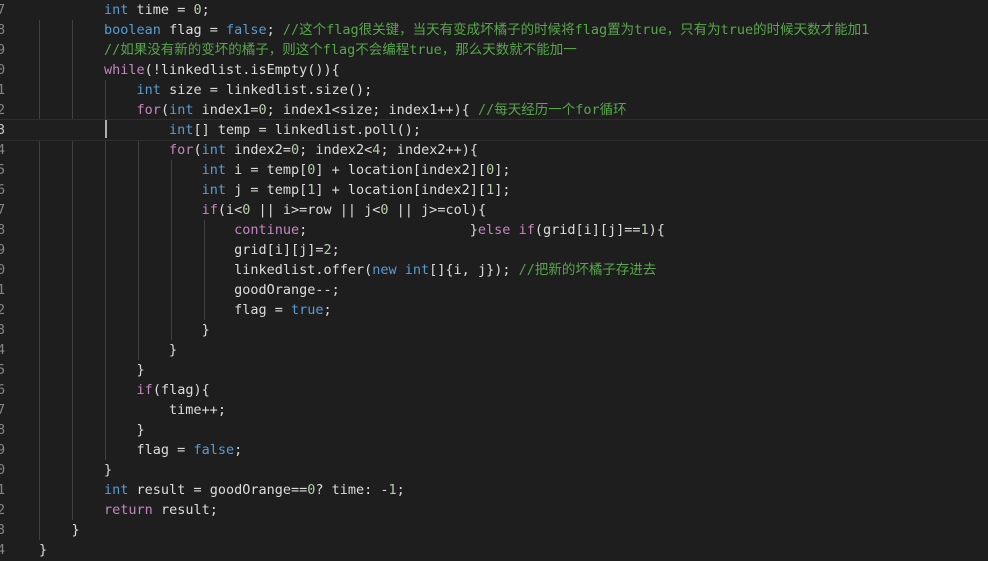 The image size is (988, 561). Describe the element at coordinates (106, 129) in the screenshot. I see `text-cursor` at that location.